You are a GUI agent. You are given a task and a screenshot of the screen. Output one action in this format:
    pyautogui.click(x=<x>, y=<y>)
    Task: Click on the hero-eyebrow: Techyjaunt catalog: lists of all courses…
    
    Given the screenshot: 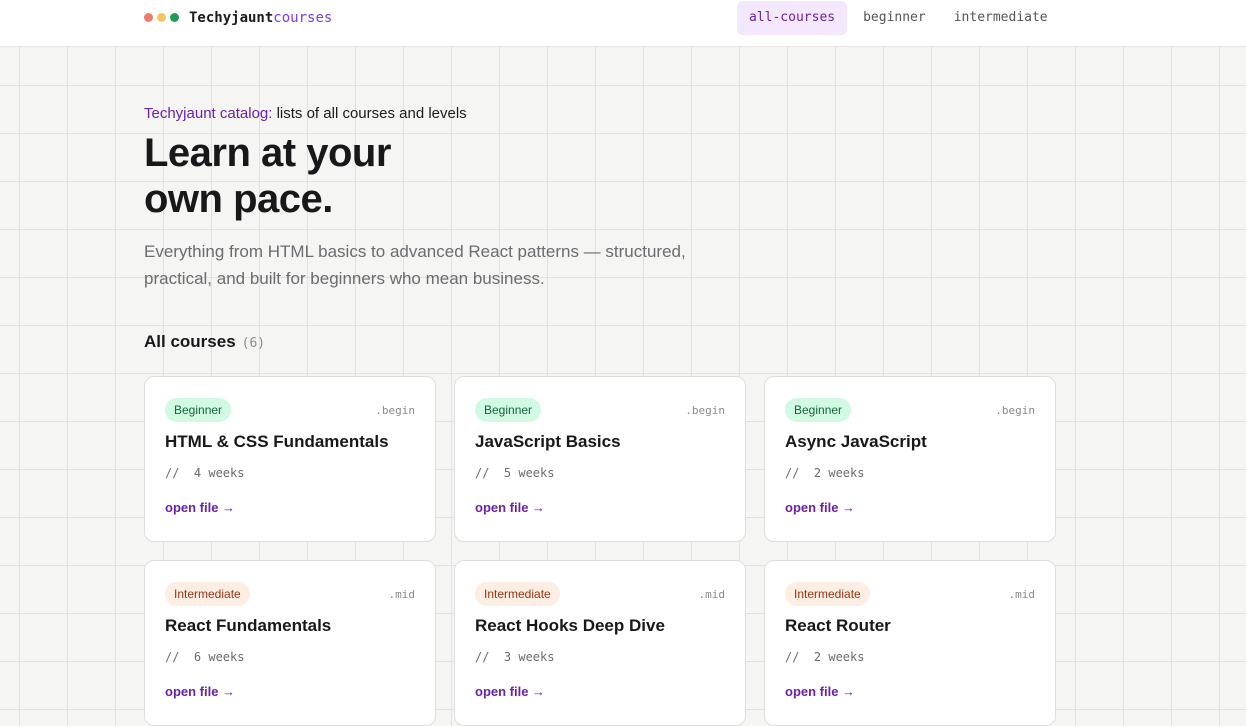 What is the action you would take?
    pyautogui.click(x=494, y=114)
    